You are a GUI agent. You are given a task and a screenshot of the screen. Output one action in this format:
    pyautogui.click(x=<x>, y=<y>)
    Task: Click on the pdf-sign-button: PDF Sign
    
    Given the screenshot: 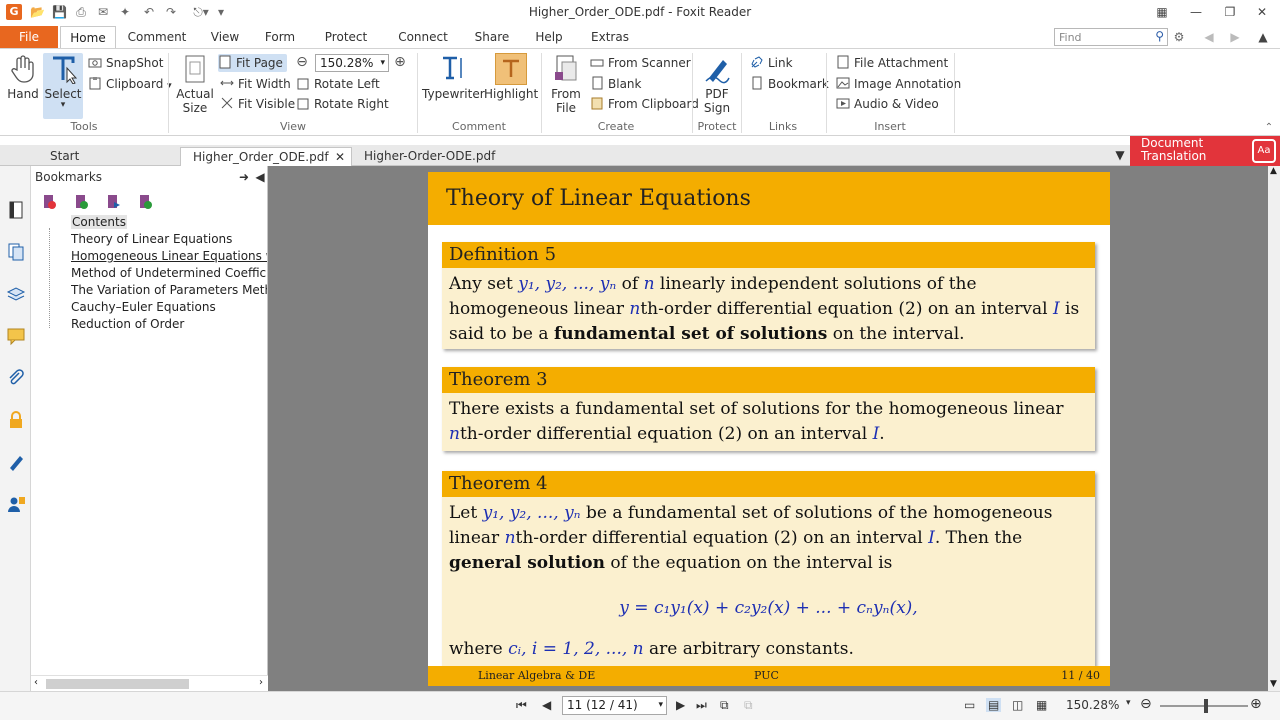 What is the action you would take?
    pyautogui.click(x=717, y=84)
    